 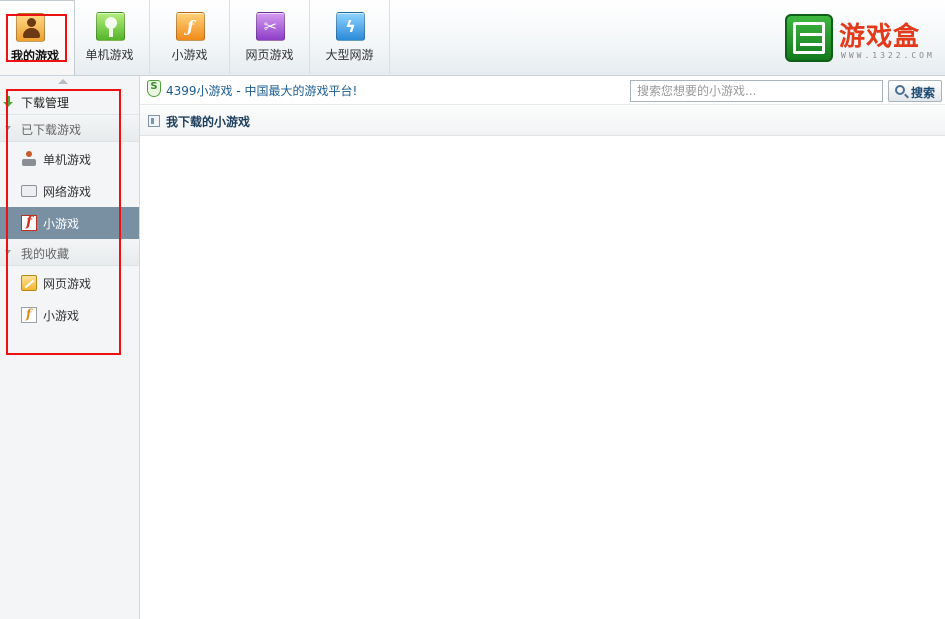 What do you see at coordinates (51, 130) in the screenshot?
I see `group-label: 已下载游戏` at bounding box center [51, 130].